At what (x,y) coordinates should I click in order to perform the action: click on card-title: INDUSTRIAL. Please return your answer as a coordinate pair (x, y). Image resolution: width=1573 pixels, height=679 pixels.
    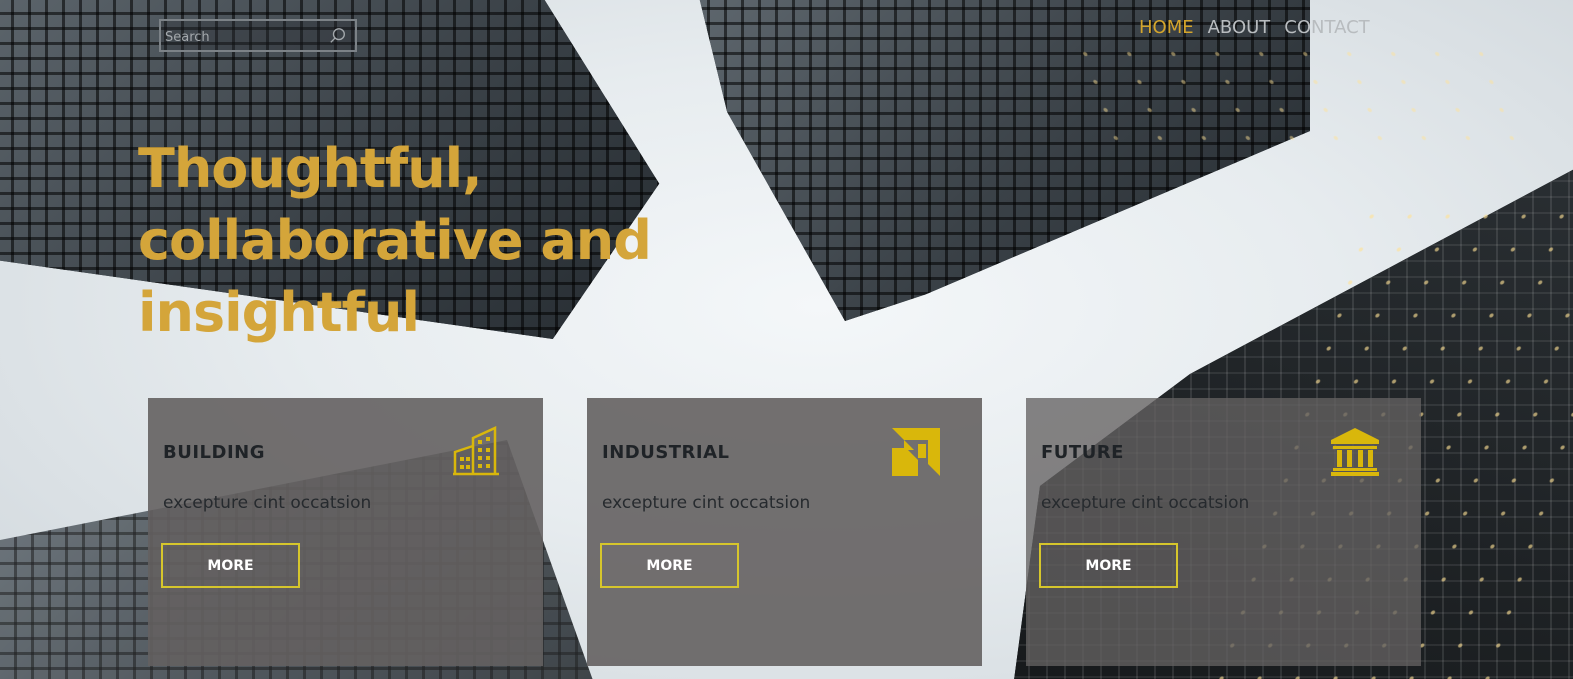
    Looking at the image, I should click on (666, 452).